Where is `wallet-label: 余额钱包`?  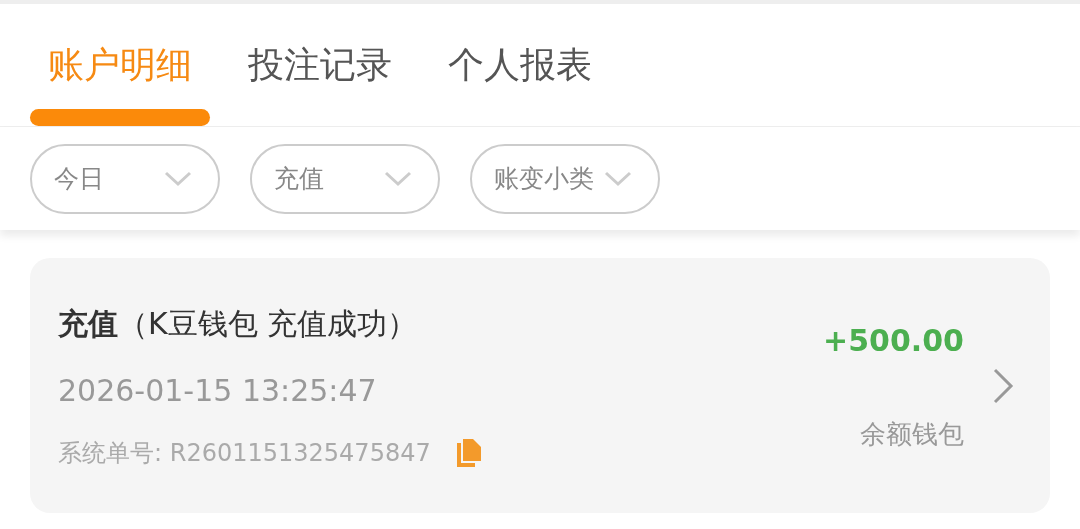 wallet-label: 余额钱包 is located at coordinates (912, 434).